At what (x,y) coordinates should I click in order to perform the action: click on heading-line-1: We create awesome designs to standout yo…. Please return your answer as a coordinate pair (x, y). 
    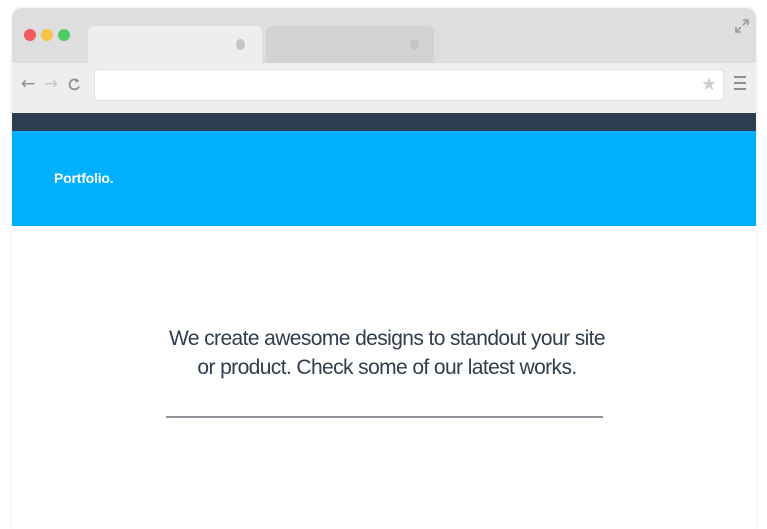
    Looking at the image, I should click on (387, 338).